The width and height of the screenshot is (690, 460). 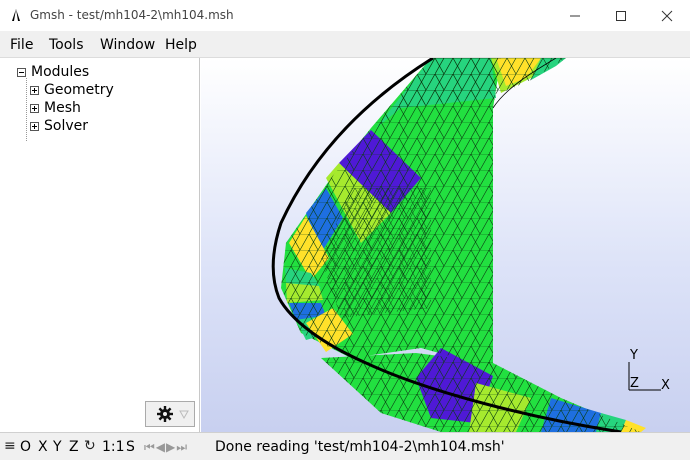 I want to click on close-button, so click(x=667, y=15).